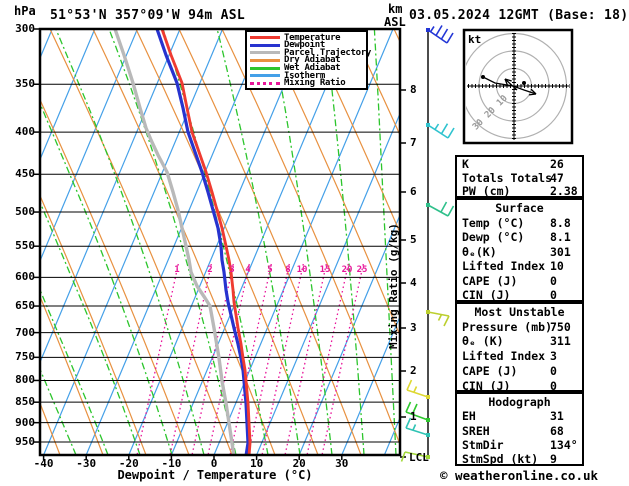 The height and width of the screenshot is (486, 629). I want to click on stat-row: StmDir 134°, so click(522, 445).